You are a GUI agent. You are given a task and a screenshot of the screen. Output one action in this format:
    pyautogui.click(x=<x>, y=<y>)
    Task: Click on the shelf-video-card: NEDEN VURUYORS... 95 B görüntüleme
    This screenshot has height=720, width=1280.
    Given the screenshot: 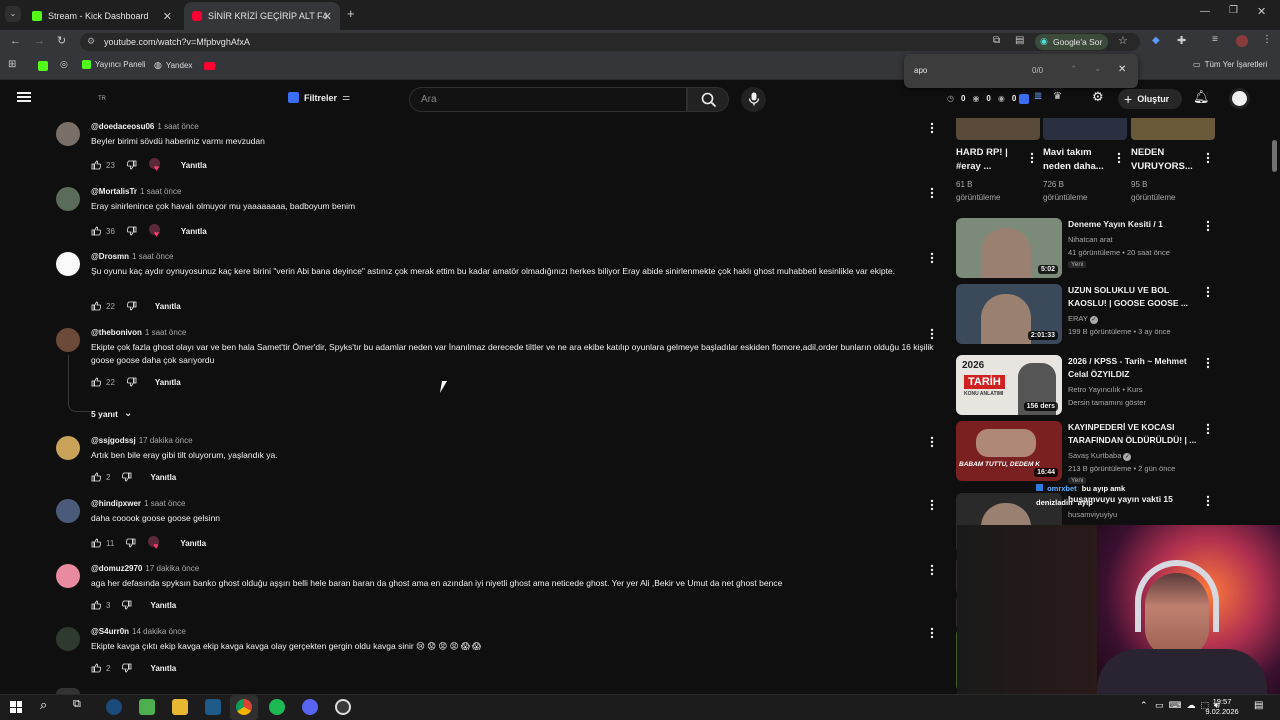 What is the action you would take?
    pyautogui.click(x=1173, y=163)
    